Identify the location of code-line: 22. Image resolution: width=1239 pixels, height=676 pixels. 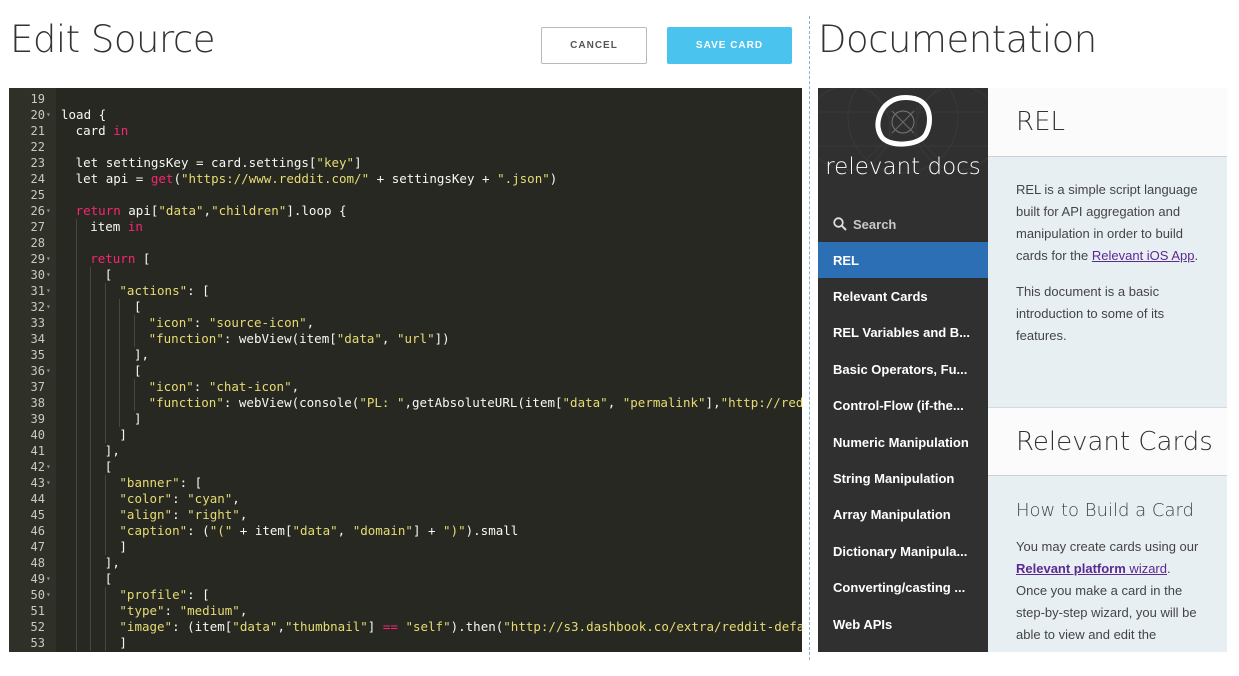
(405, 147).